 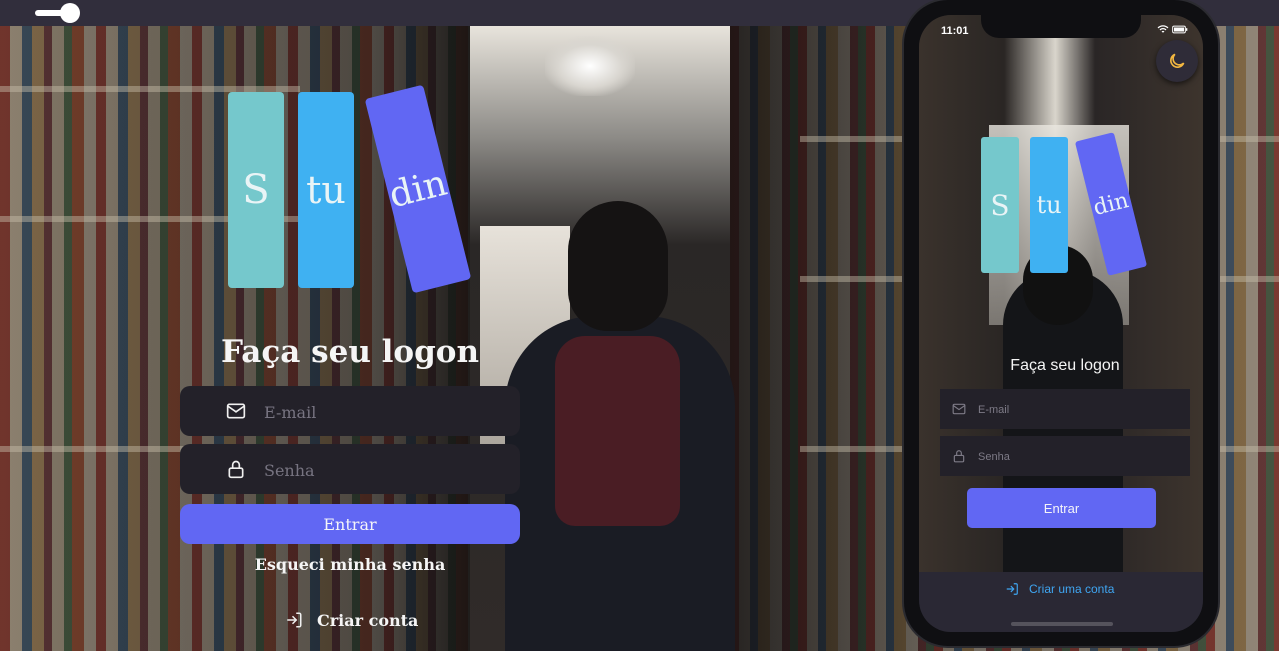 What do you see at coordinates (349, 352) in the screenshot?
I see `page-title: Faça seu logon` at bounding box center [349, 352].